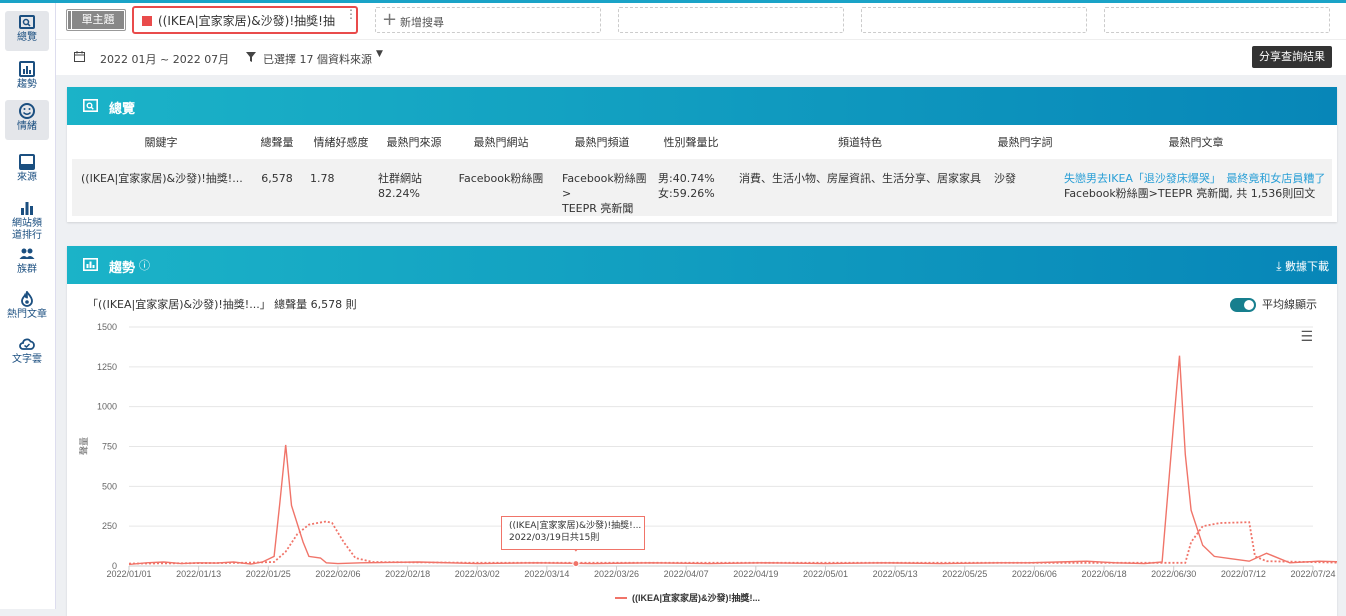 The height and width of the screenshot is (616, 1346). I want to click on sidebar-item-hot-article: 熱門文章, so click(27, 308).